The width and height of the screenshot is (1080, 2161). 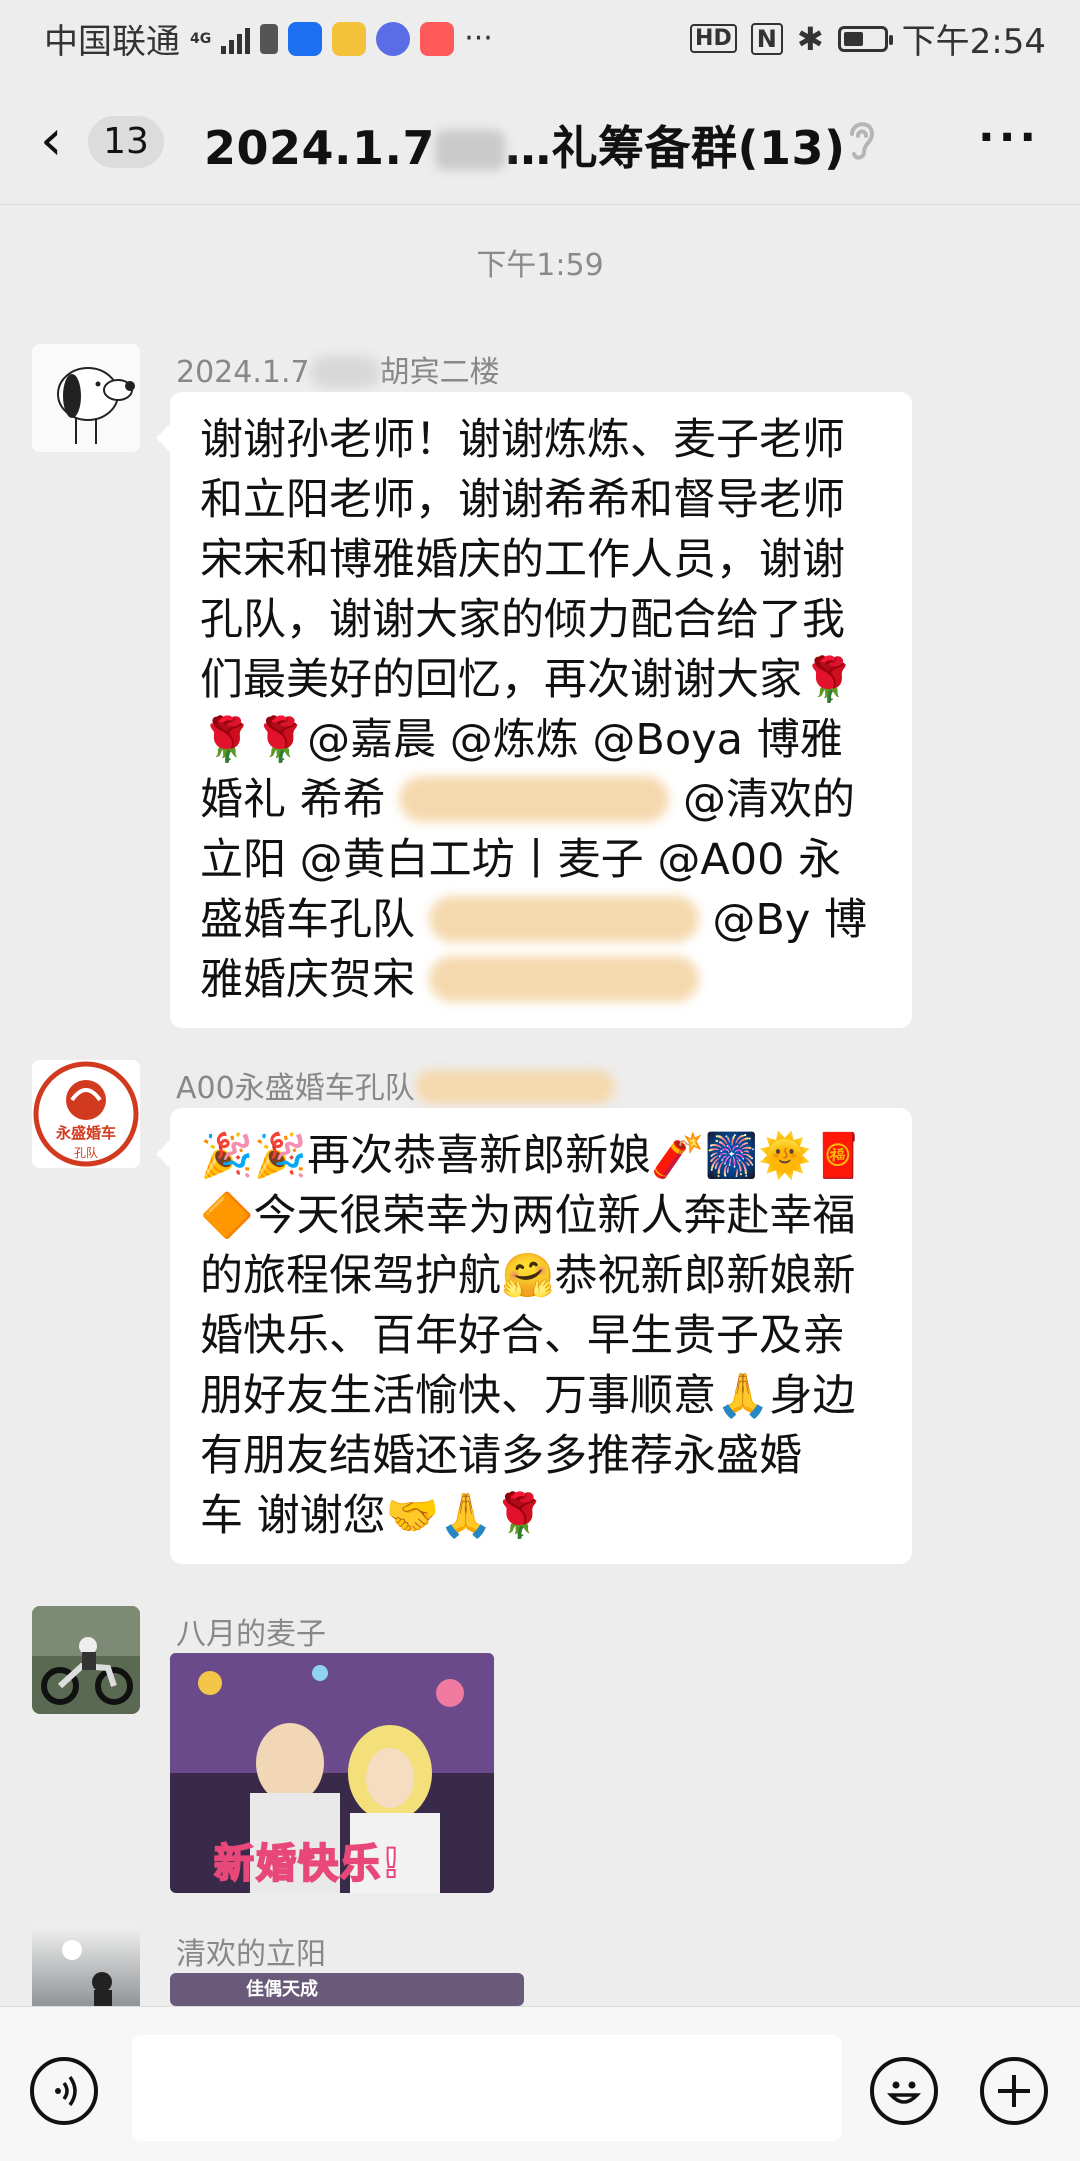 What do you see at coordinates (675, 148) in the screenshot?
I see `chat-title-suffix: …礼筹备群(13)` at bounding box center [675, 148].